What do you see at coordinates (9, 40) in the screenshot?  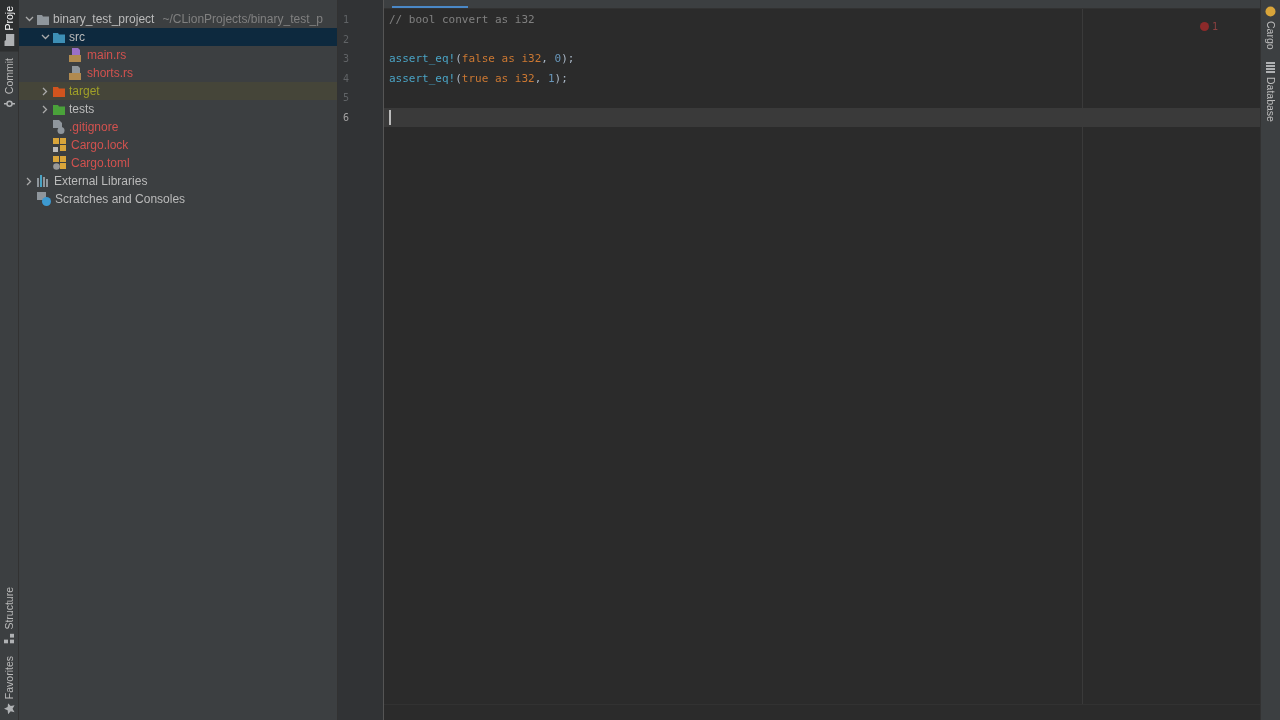 I see `folder-icon` at bounding box center [9, 40].